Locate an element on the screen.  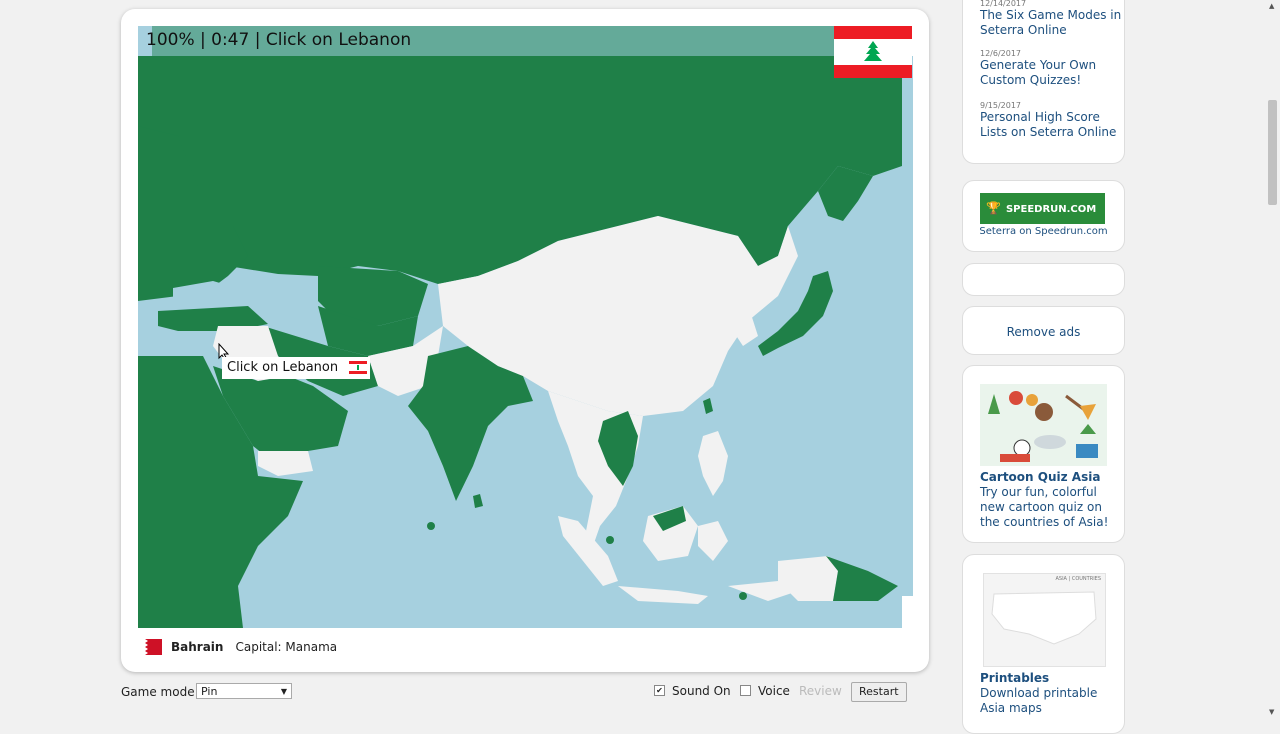
voice-checkbox is located at coordinates (745, 690).